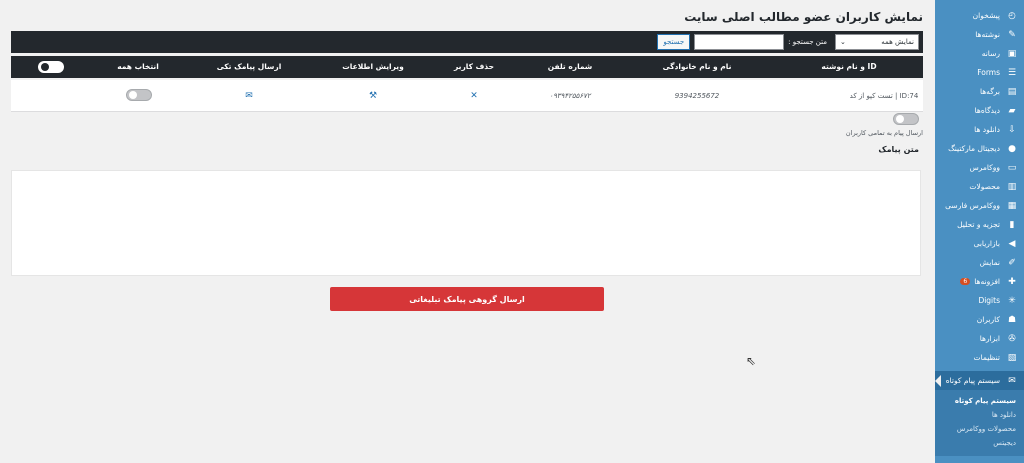 The height and width of the screenshot is (463, 1024). I want to click on sidebar-item-3: ☰ Forms, so click(979, 72).